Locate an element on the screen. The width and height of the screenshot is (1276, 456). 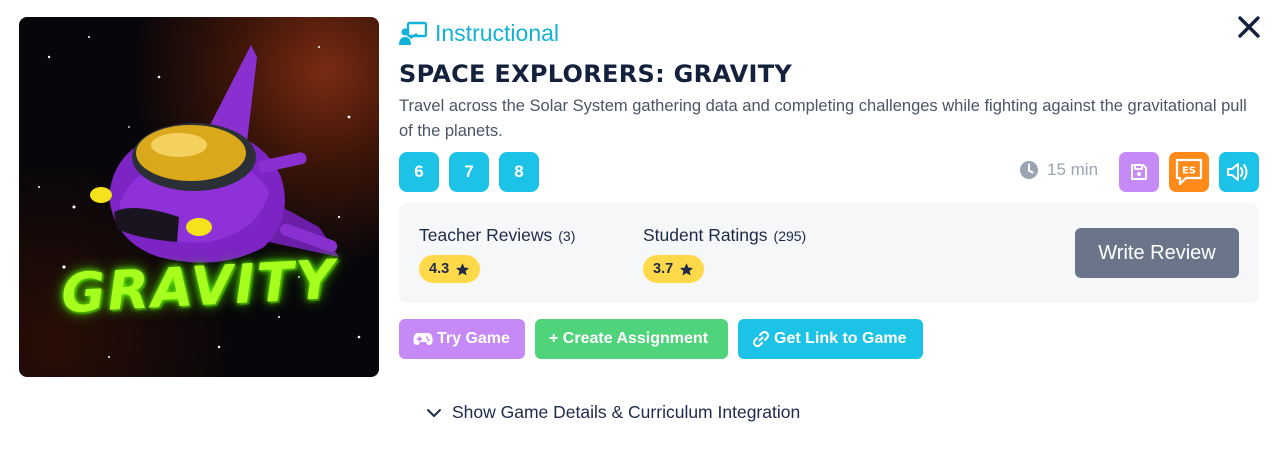
student-rating-badge: 3.7 is located at coordinates (674, 269).